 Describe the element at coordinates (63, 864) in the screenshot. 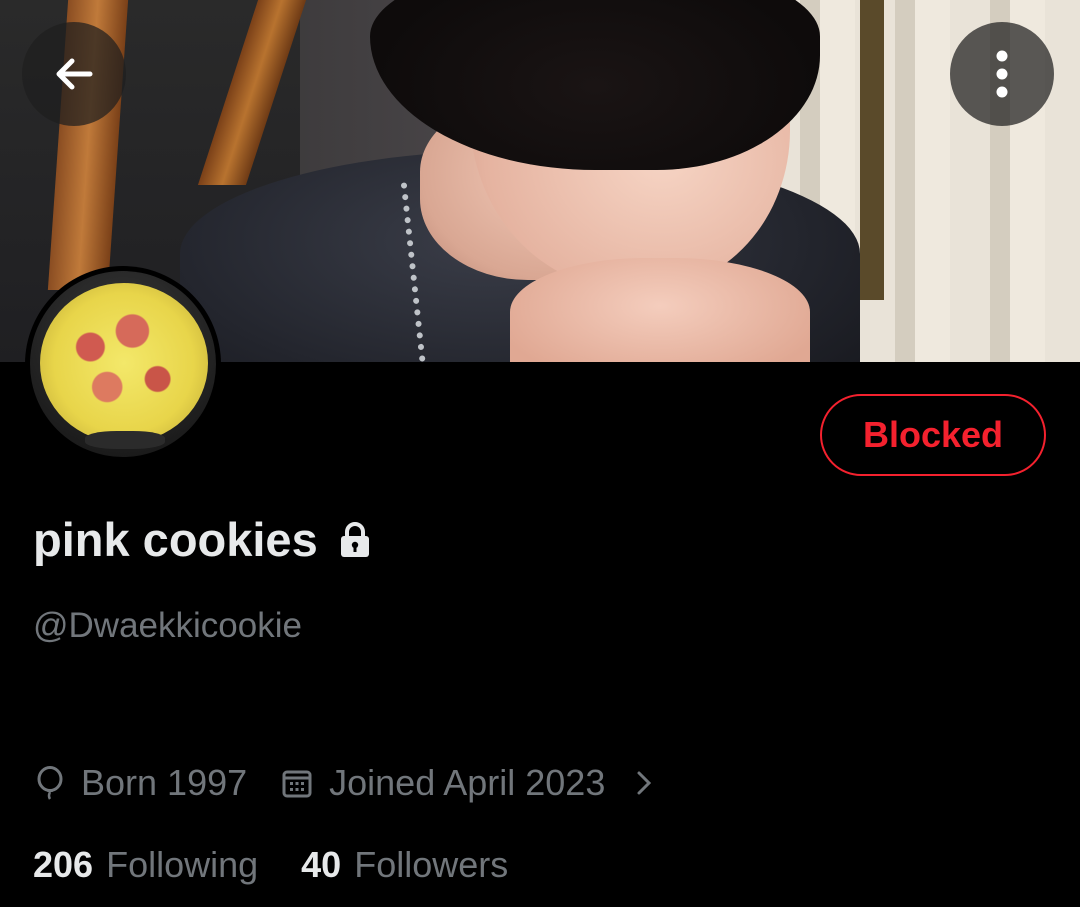

I see `following-count: 206` at that location.